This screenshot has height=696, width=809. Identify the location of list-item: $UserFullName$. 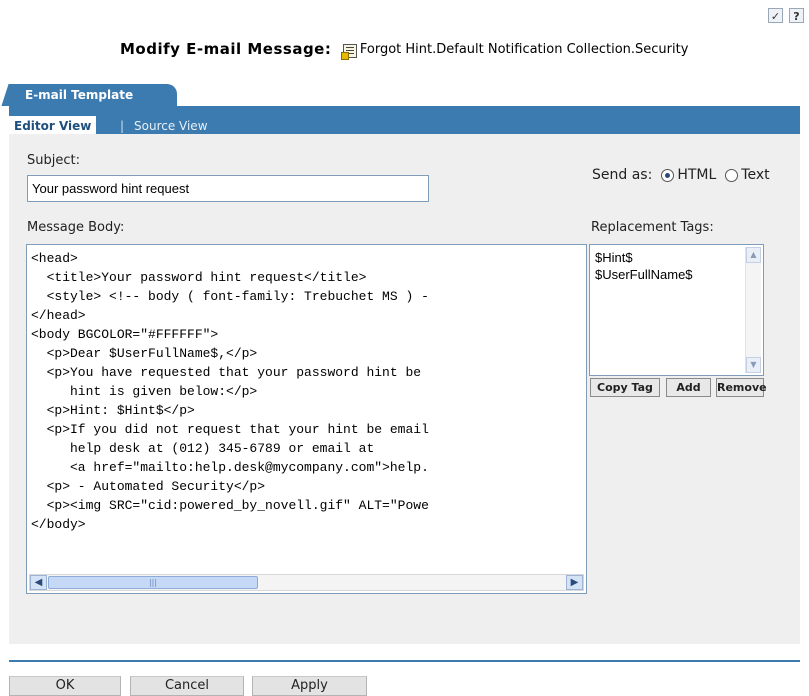
(644, 274).